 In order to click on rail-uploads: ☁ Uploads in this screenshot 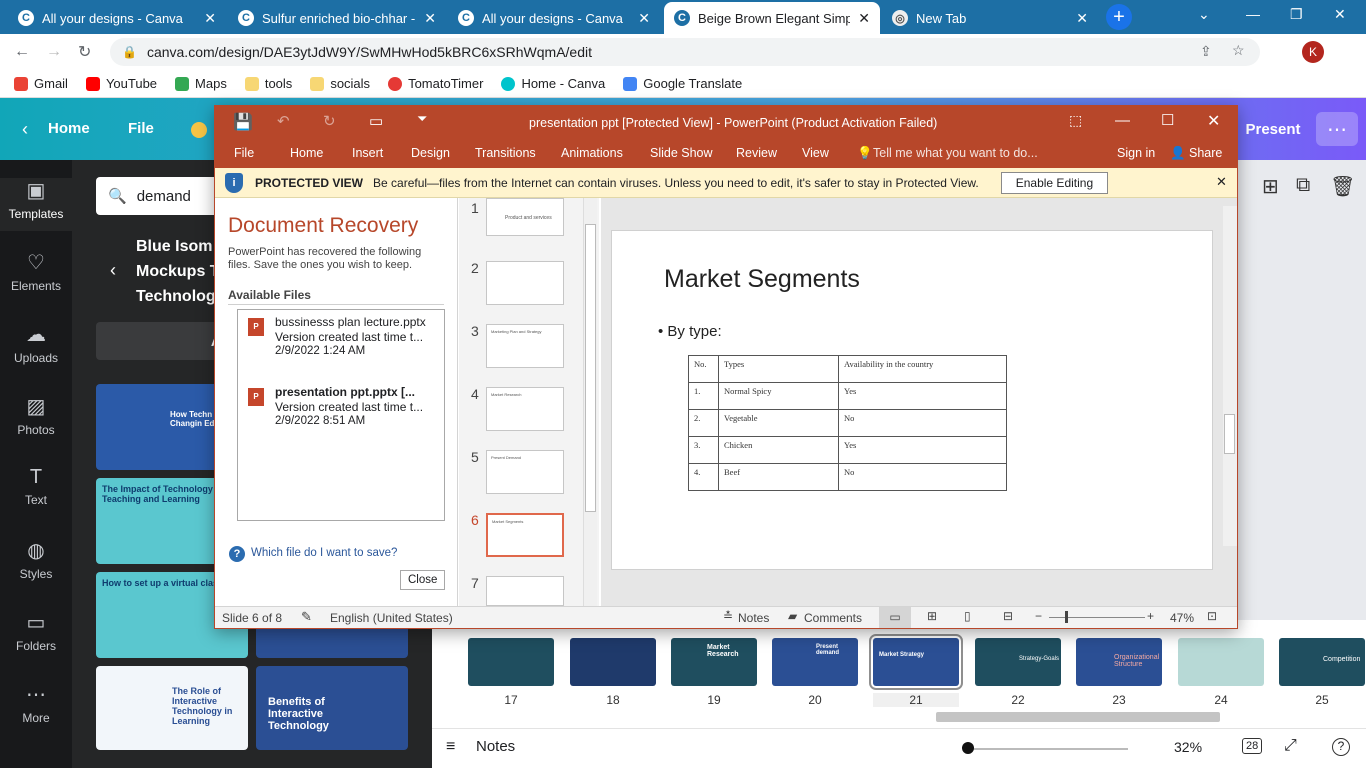, I will do `click(36, 343)`.